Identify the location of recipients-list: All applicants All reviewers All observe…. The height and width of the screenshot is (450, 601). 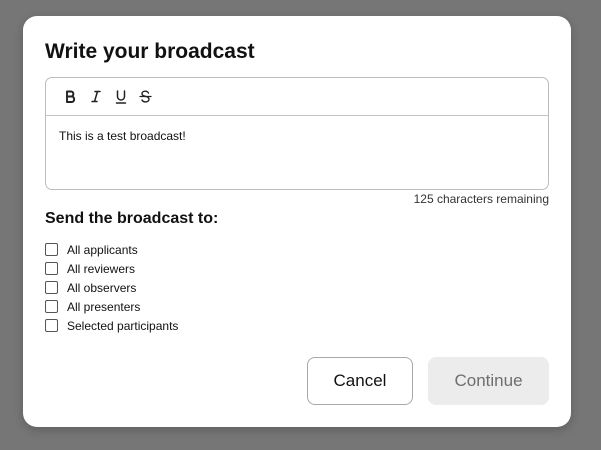
(111, 287).